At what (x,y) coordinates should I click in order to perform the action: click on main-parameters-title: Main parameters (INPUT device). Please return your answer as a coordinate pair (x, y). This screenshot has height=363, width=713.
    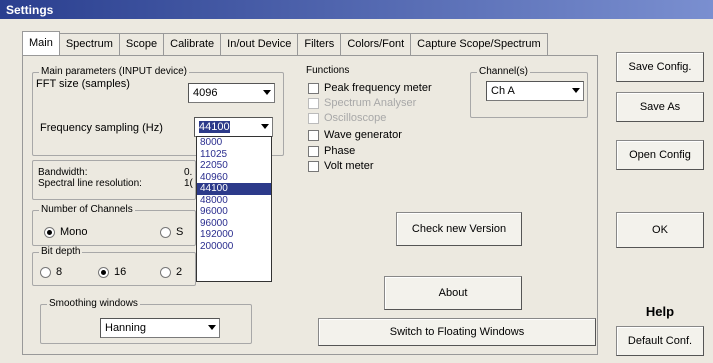
    Looking at the image, I should click on (114, 71).